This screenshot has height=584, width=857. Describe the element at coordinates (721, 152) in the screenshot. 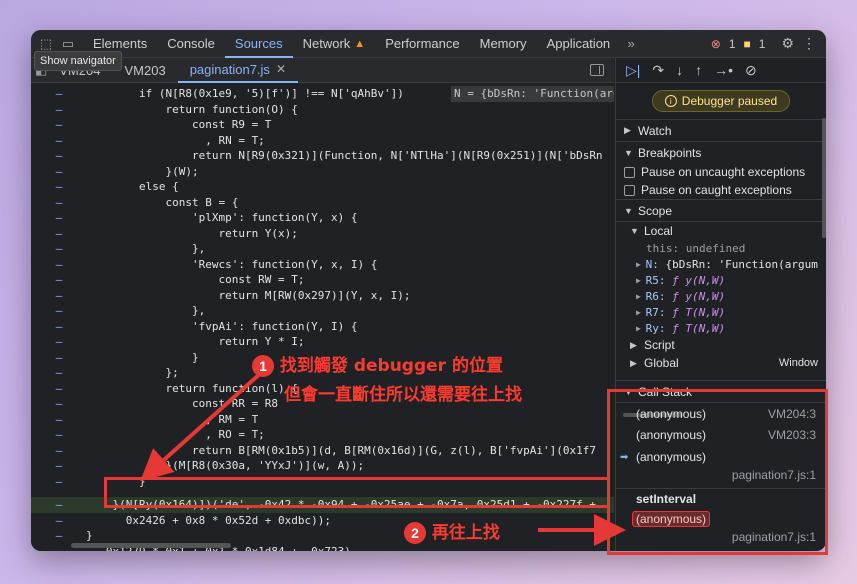

I see `breakpoints-section: ▼ Breakpoints` at that location.